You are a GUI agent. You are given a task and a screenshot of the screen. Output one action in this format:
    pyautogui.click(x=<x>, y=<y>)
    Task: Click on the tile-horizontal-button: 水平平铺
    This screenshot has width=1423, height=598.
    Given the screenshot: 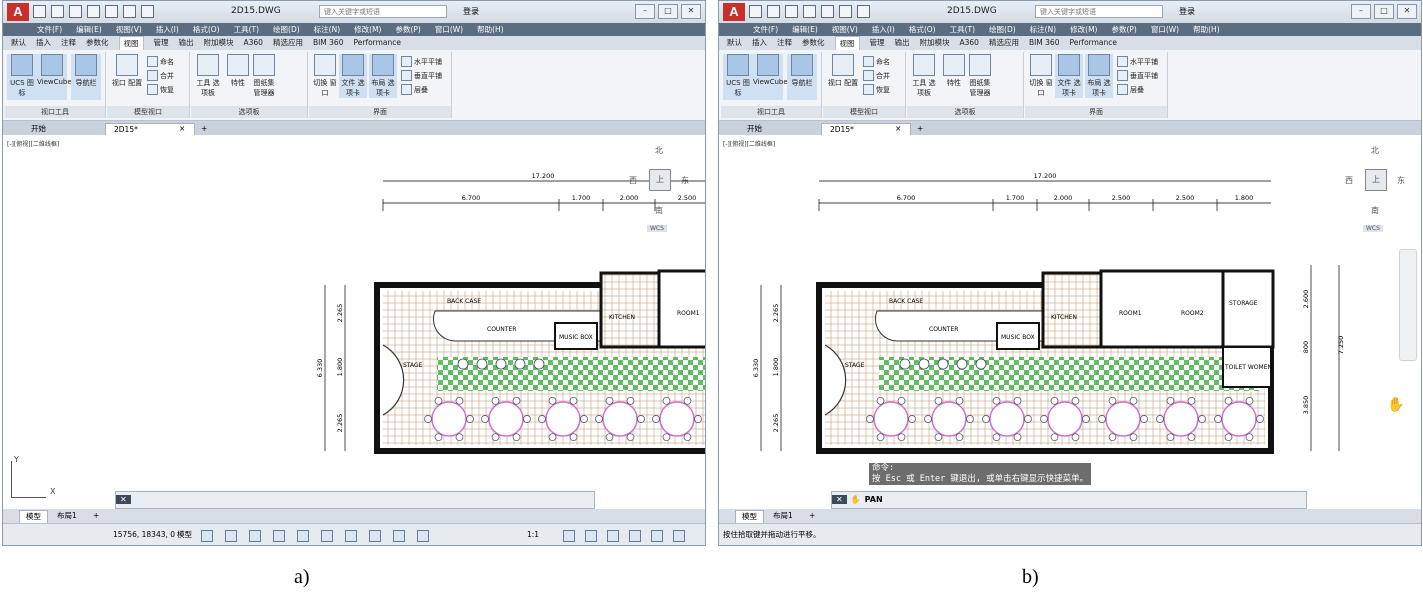 What is the action you would take?
    pyautogui.click(x=421, y=61)
    